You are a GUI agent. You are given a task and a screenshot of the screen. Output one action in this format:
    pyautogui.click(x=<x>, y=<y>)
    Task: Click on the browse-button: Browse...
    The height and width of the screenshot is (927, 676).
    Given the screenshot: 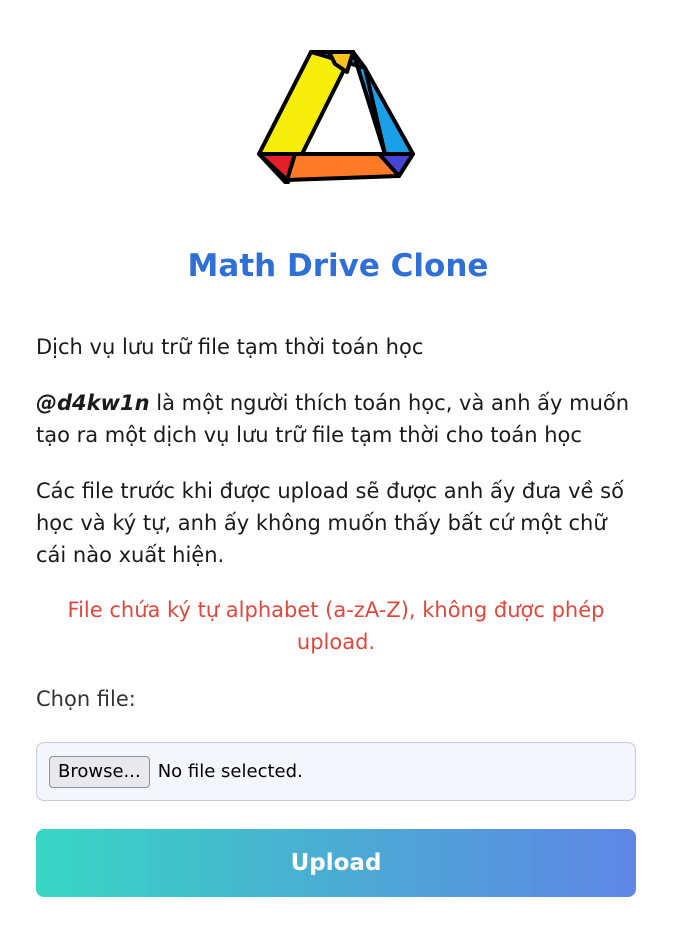 What is the action you would take?
    pyautogui.click(x=99, y=771)
    